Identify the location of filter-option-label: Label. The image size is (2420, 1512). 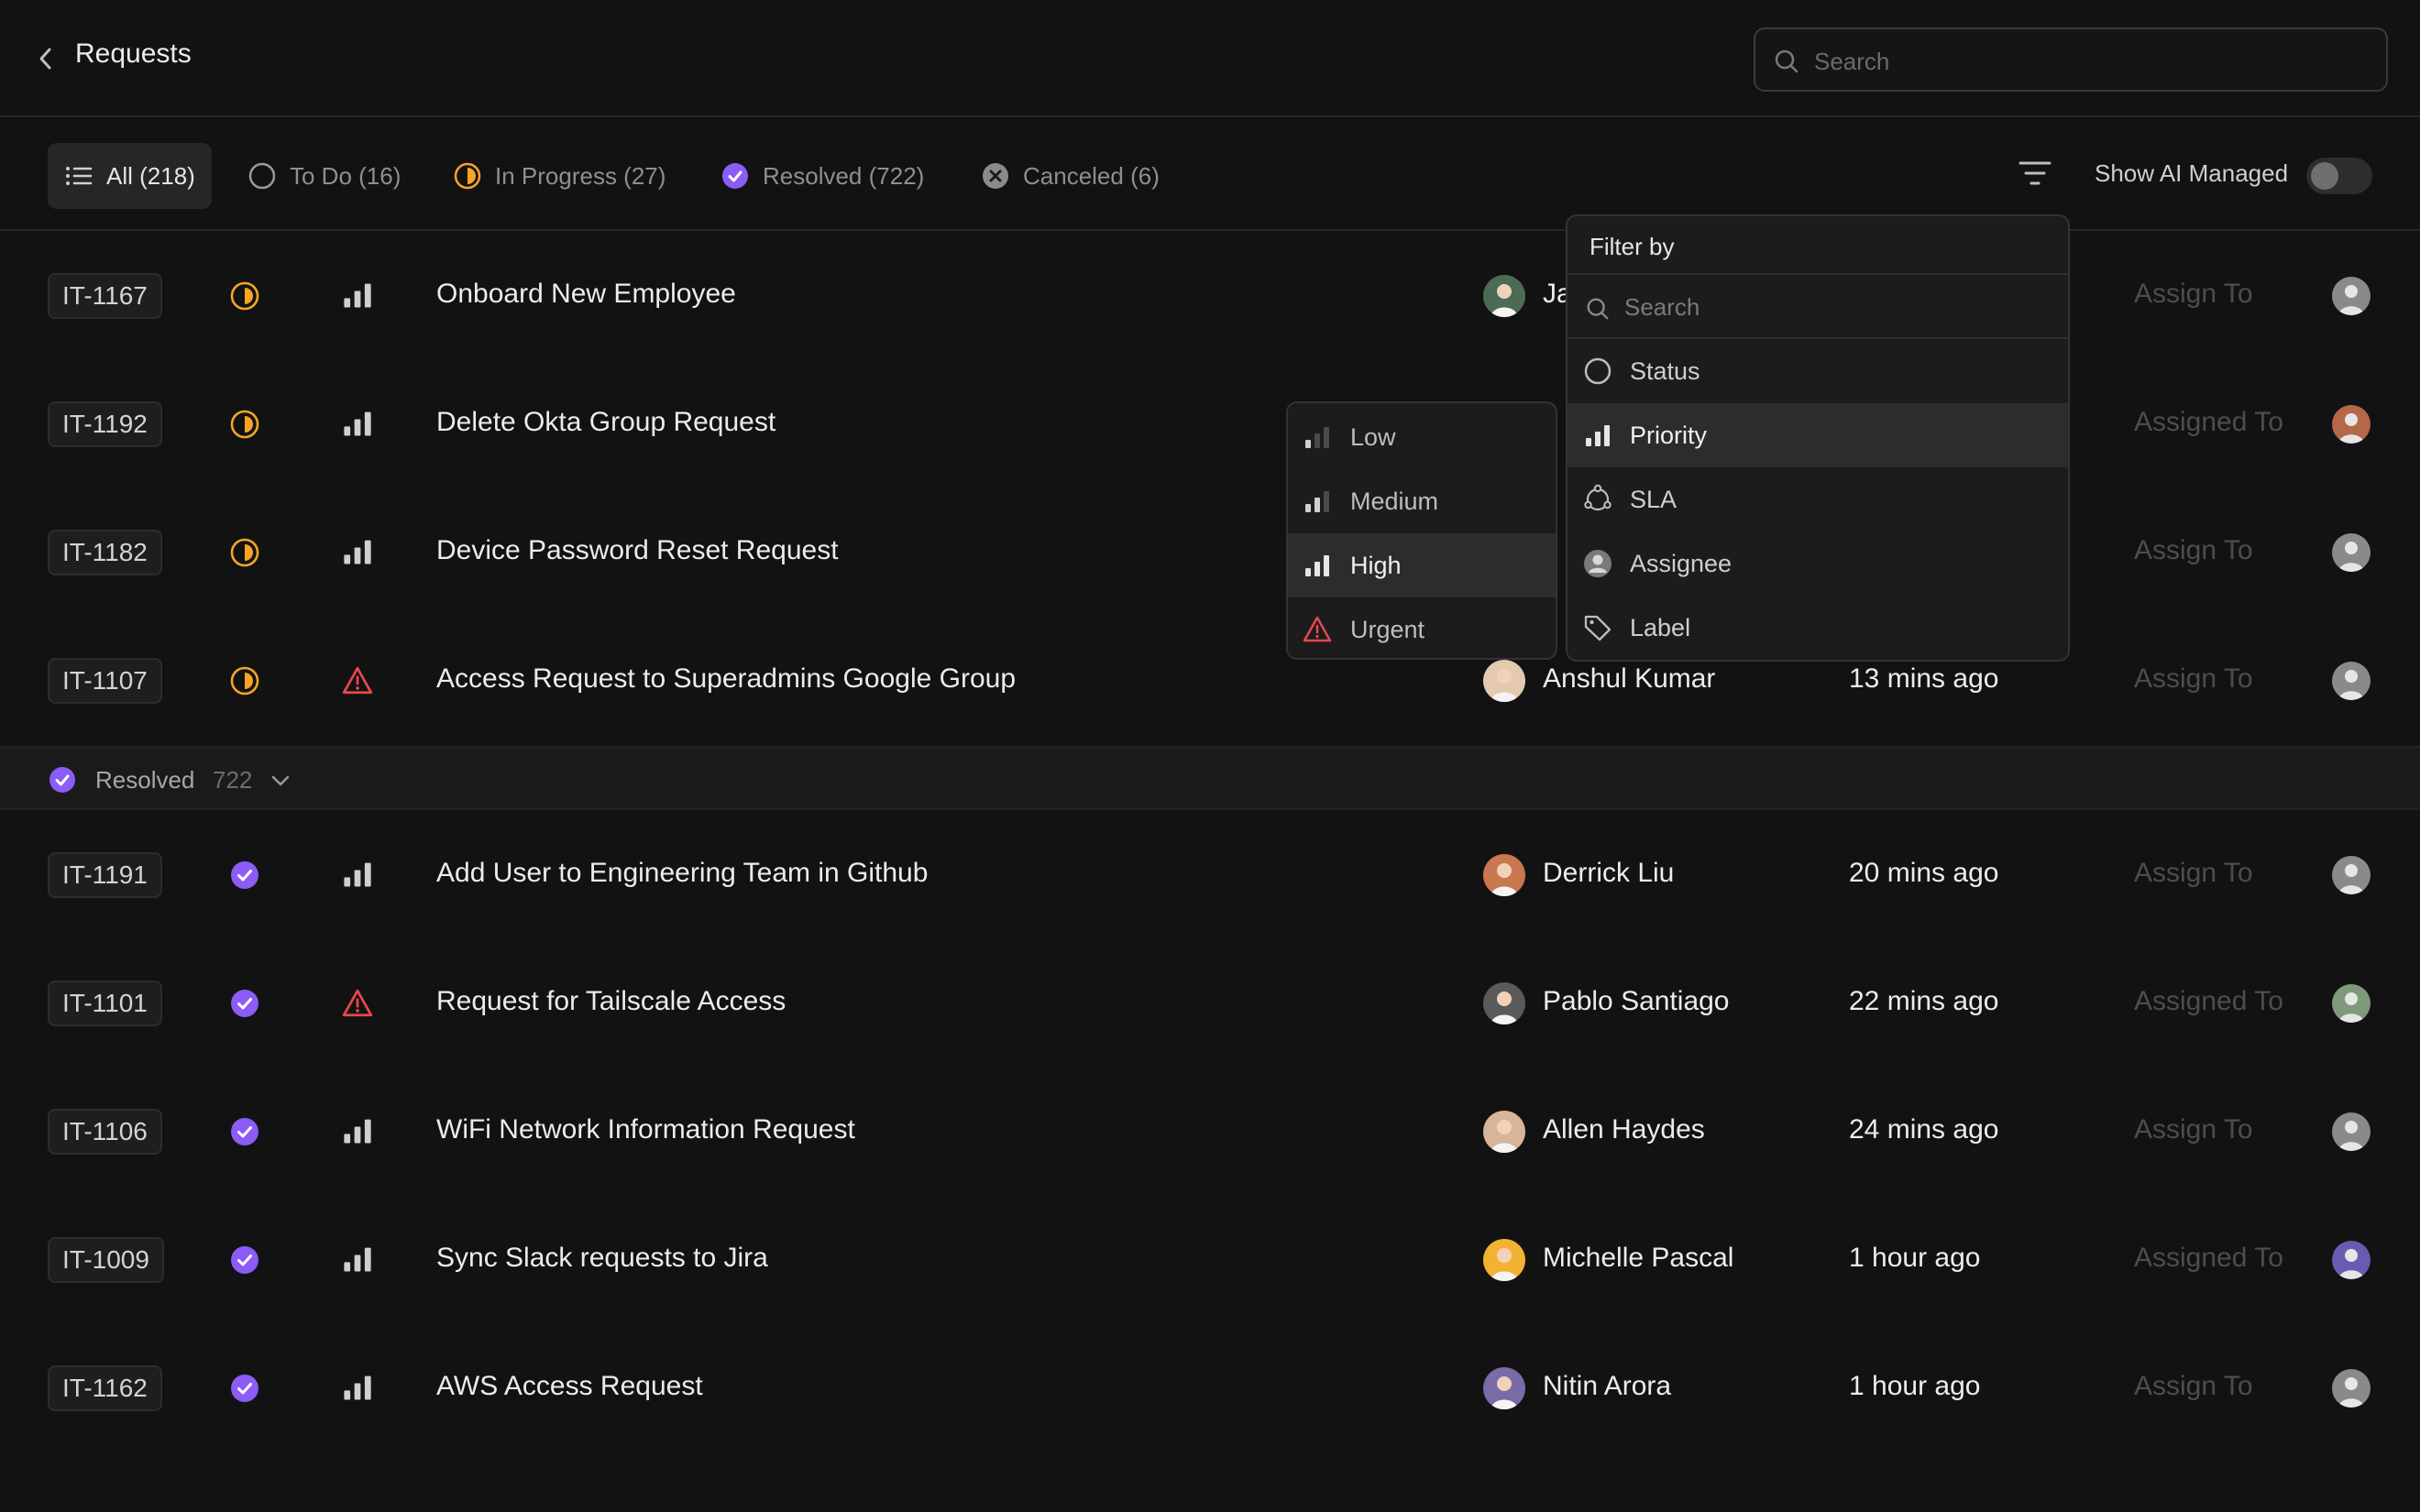
(1818, 628).